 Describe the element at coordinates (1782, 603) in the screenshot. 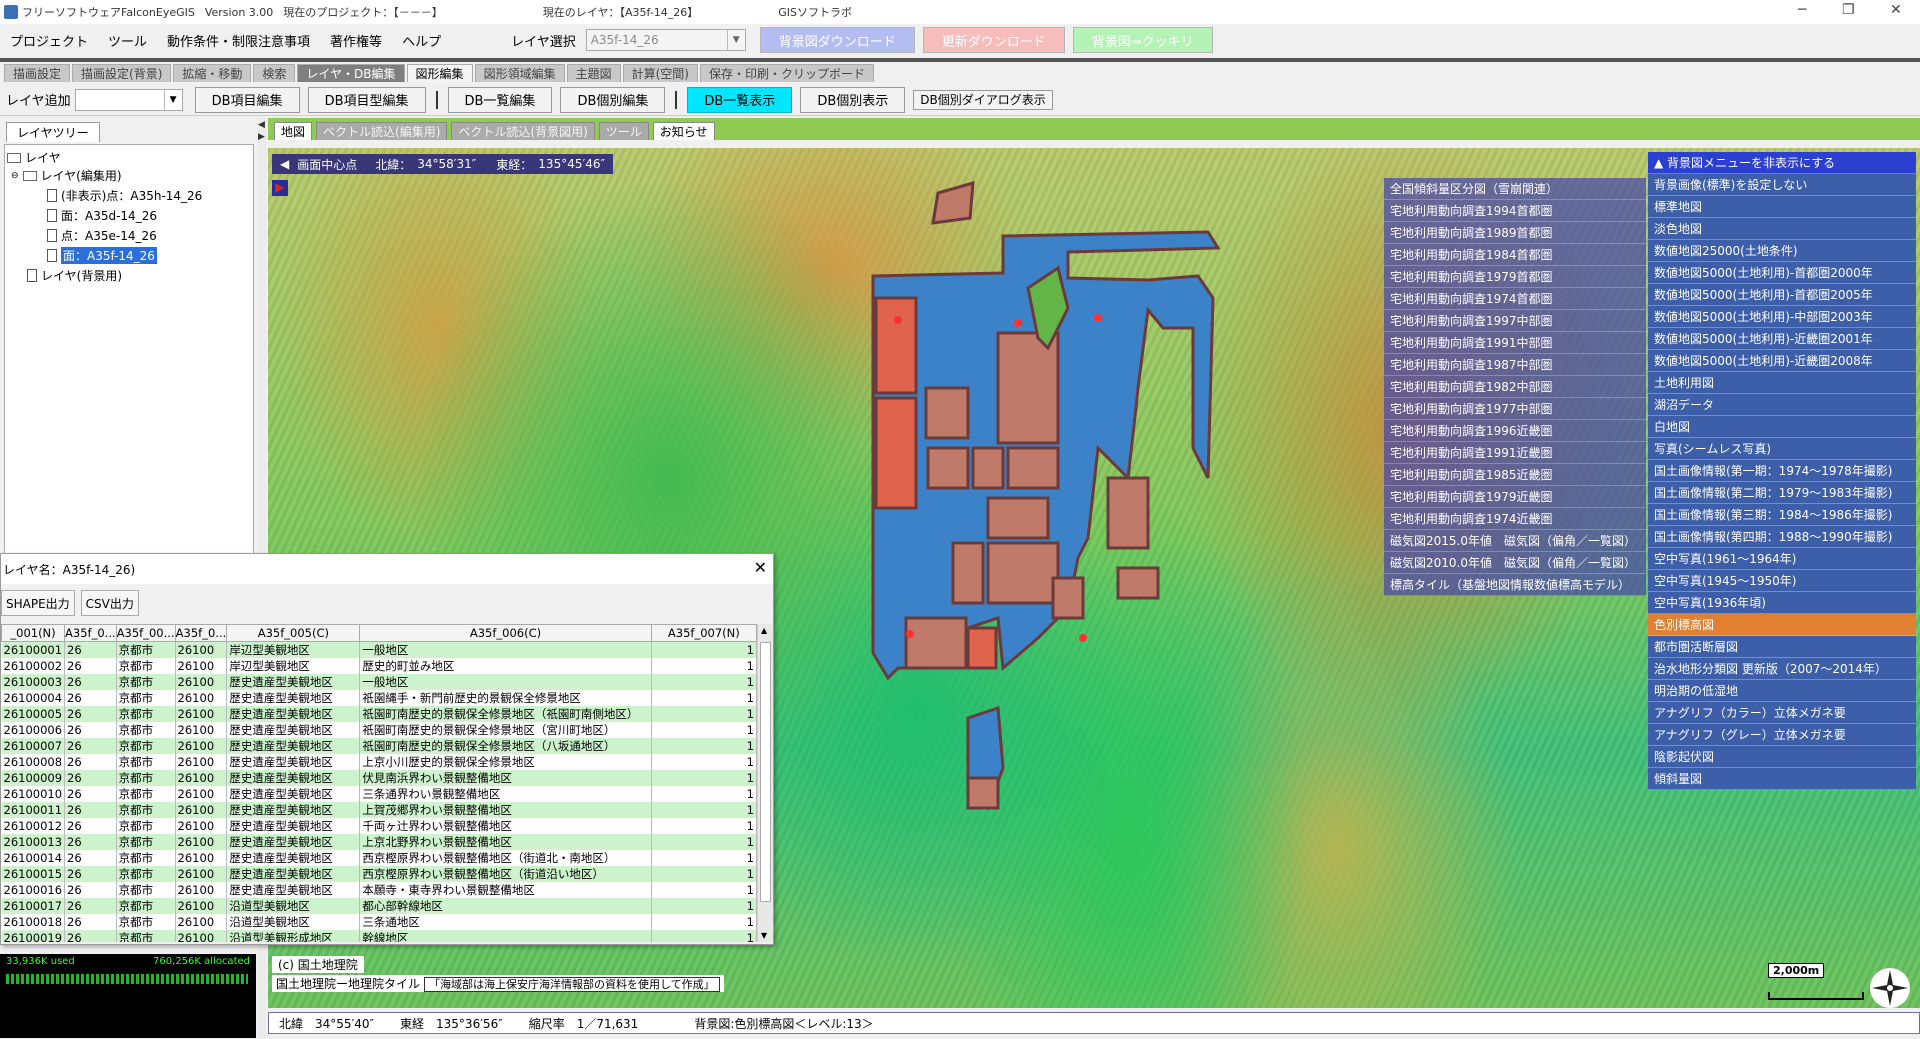

I see `bg-menu-item: 空中写真(1936年頃)` at that location.